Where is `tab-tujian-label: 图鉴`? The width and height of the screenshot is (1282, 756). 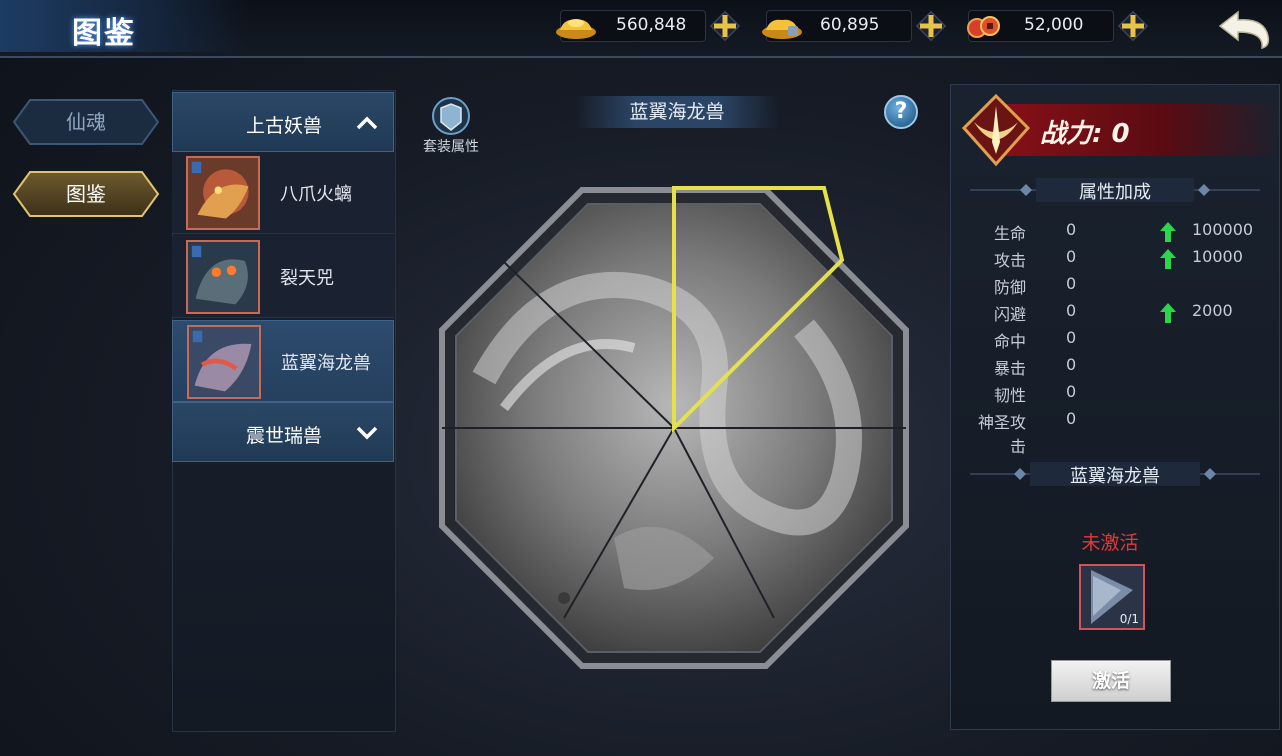
tab-tujian-label: 图鉴 is located at coordinates (86, 194).